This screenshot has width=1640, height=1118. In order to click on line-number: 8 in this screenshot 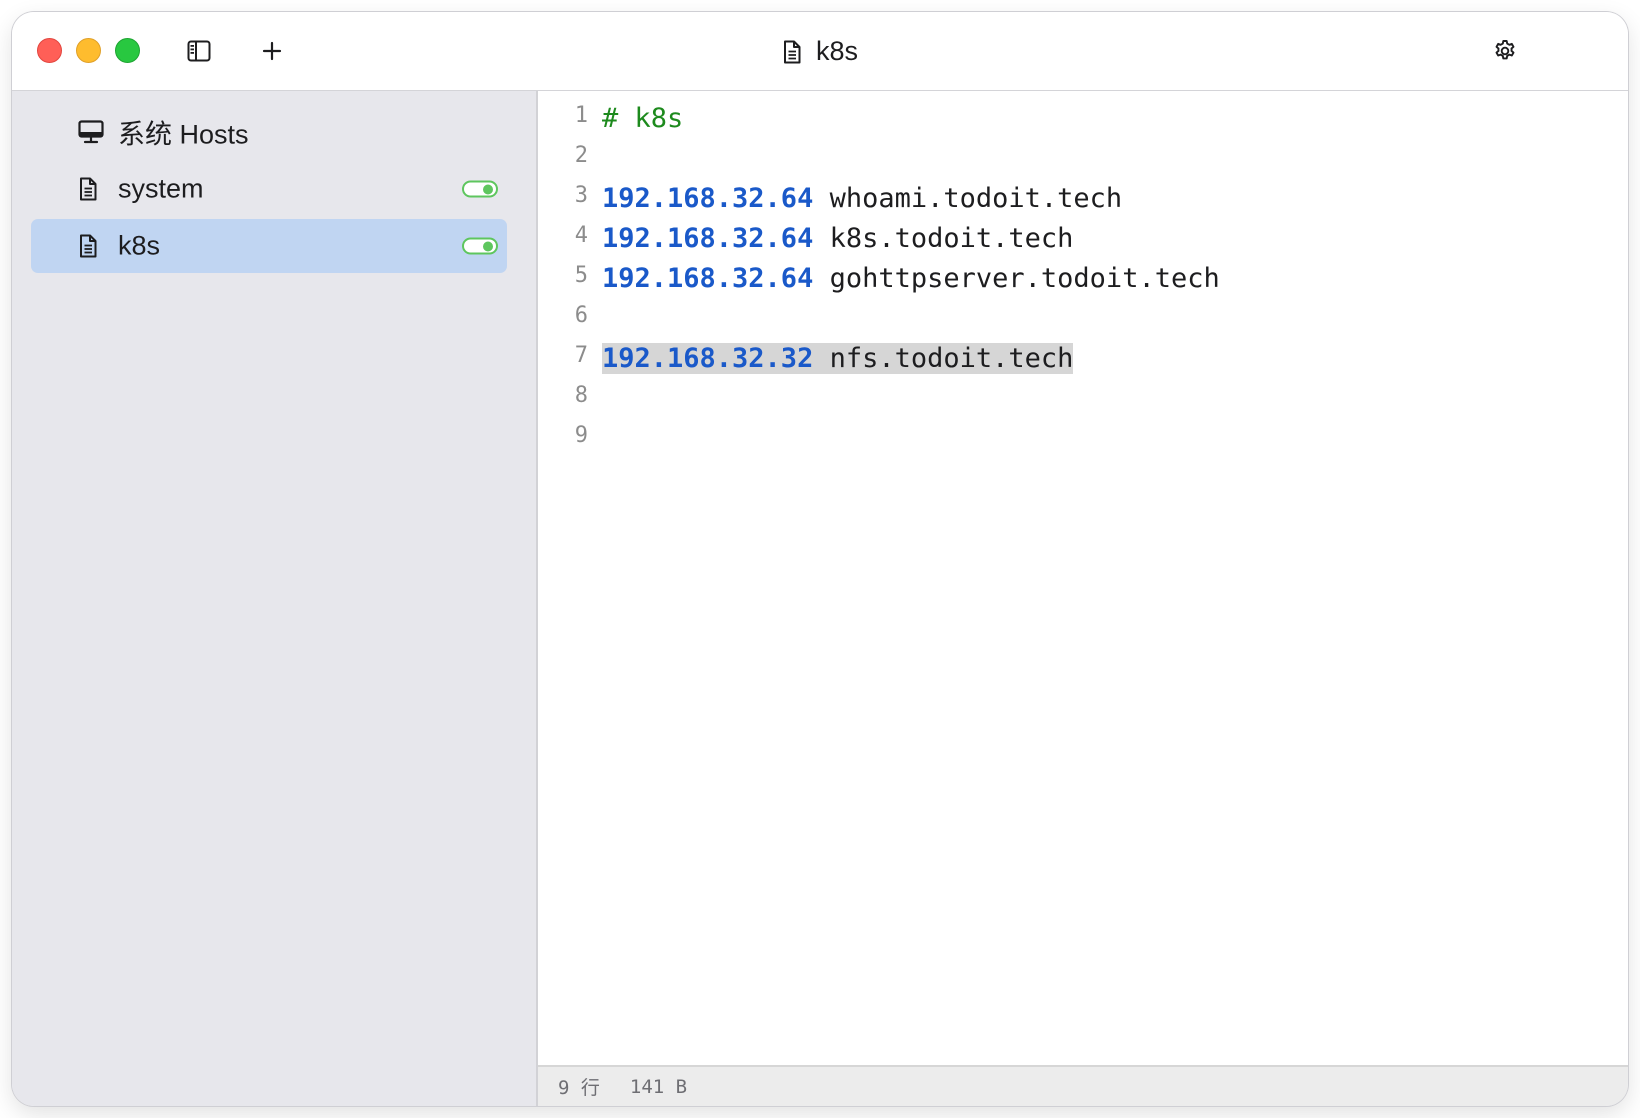, I will do `click(581, 395)`.